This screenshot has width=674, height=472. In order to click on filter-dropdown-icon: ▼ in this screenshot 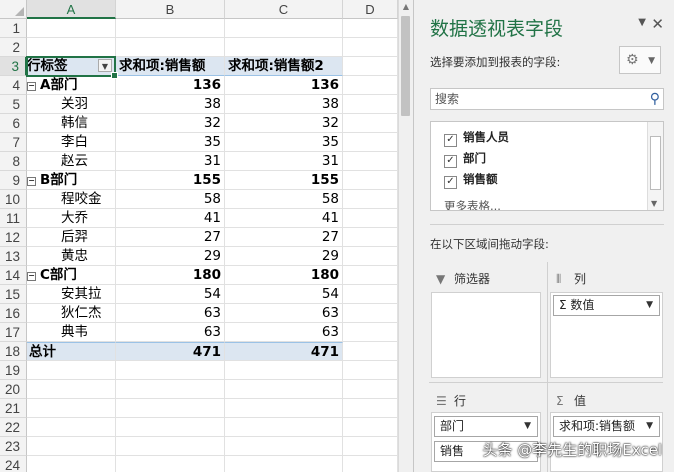, I will do `click(105, 65)`.